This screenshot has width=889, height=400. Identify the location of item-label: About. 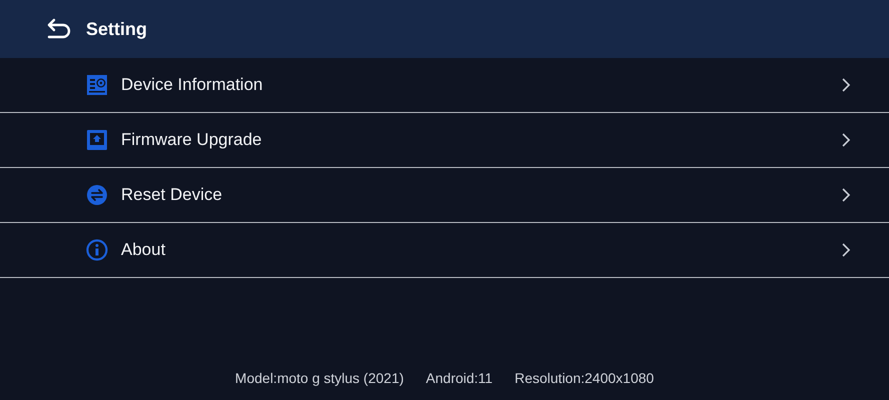
(143, 250).